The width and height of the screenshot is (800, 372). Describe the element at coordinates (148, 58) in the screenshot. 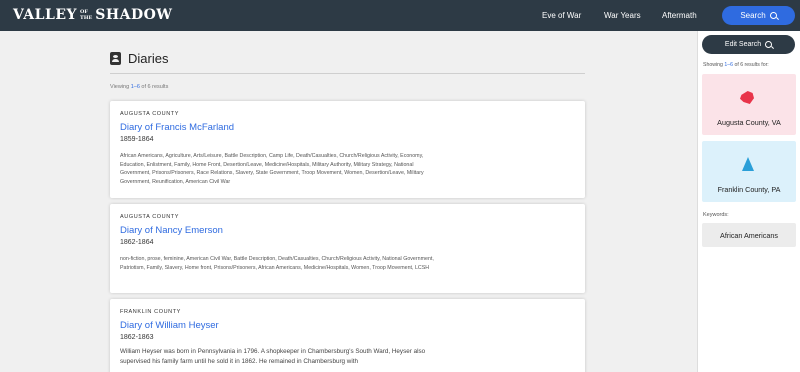

I see `page-title: Diaries` at that location.